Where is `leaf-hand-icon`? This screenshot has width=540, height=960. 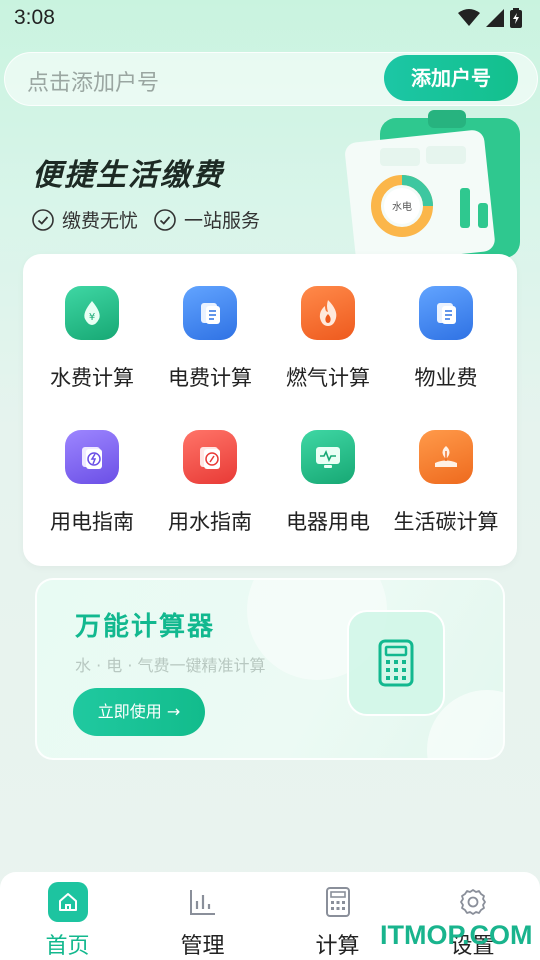
leaf-hand-icon is located at coordinates (446, 457).